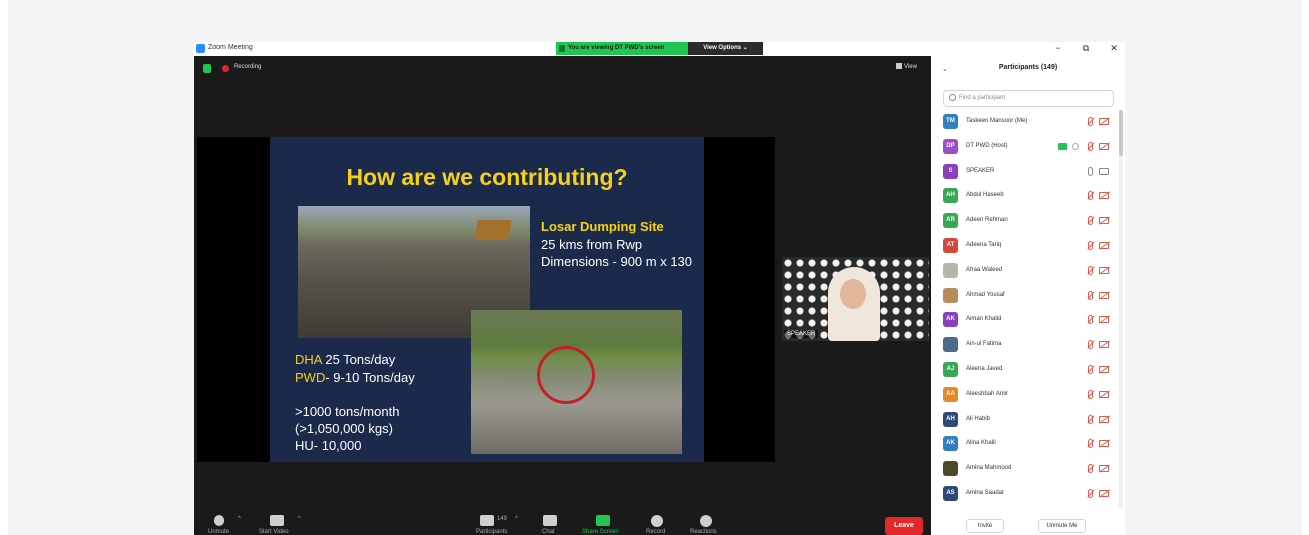  I want to click on participants-panel-title: Participants (149), so click(1028, 67).